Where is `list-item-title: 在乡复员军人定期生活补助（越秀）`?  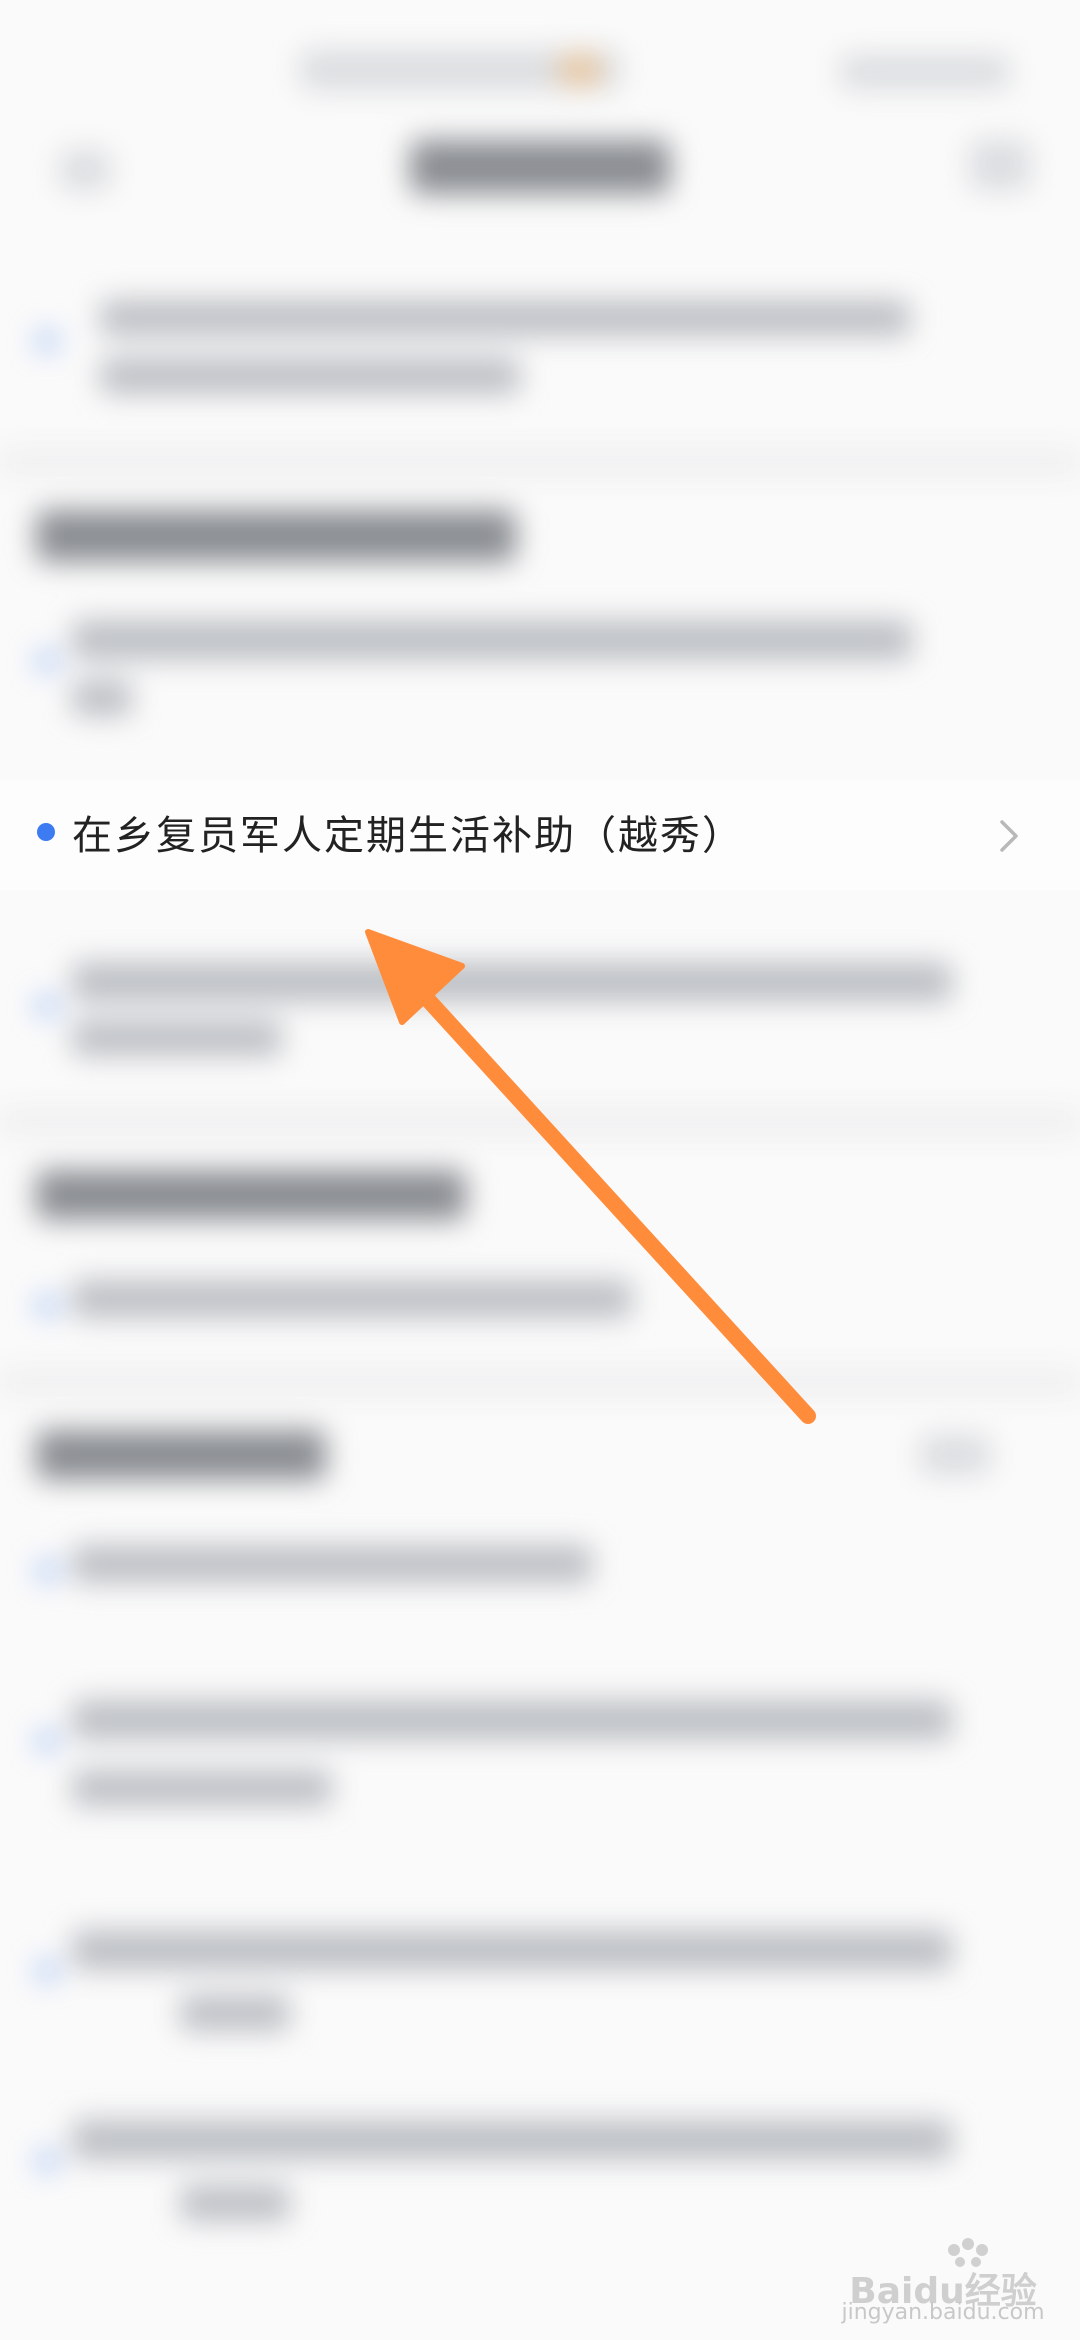 list-item-title: 在乡复员军人定期生活补助（越秀） is located at coordinates (408, 836).